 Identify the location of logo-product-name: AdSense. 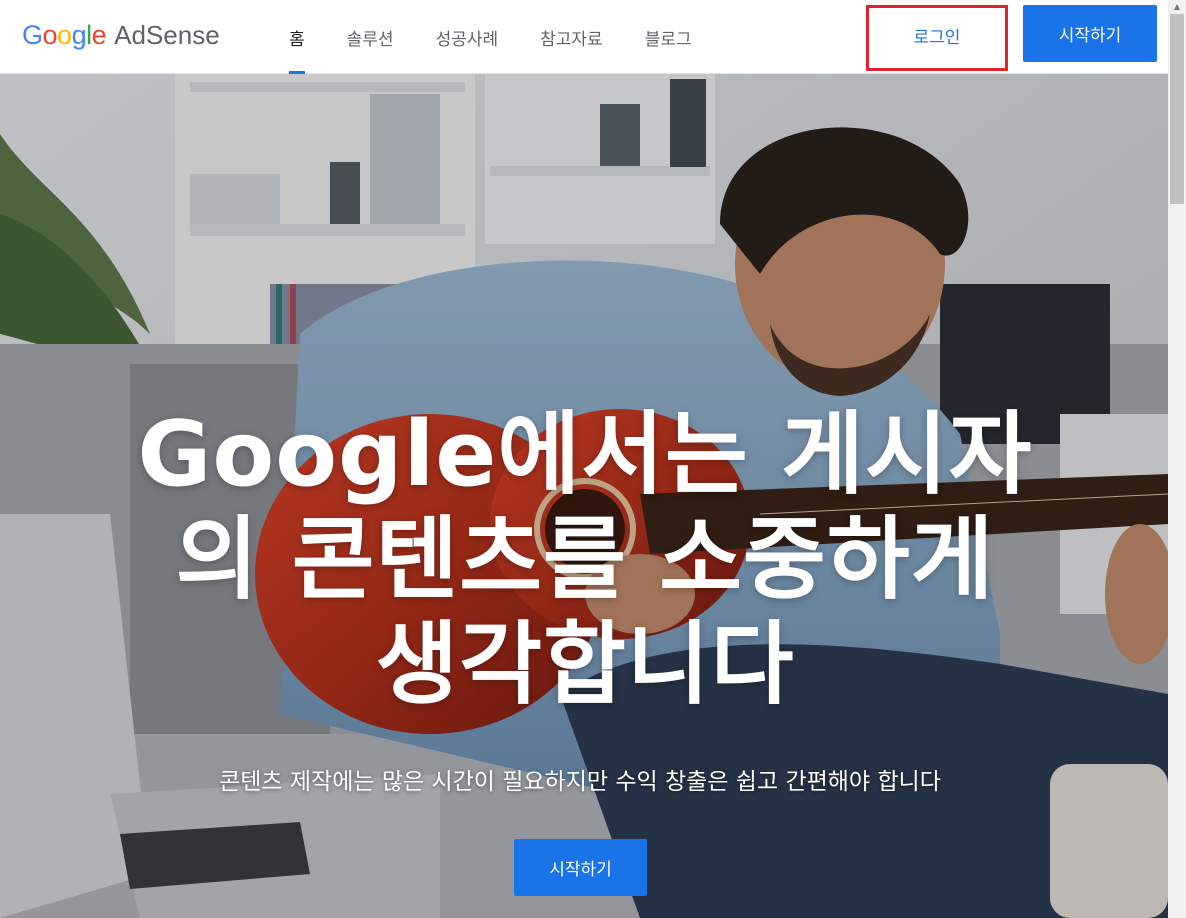
(167, 35).